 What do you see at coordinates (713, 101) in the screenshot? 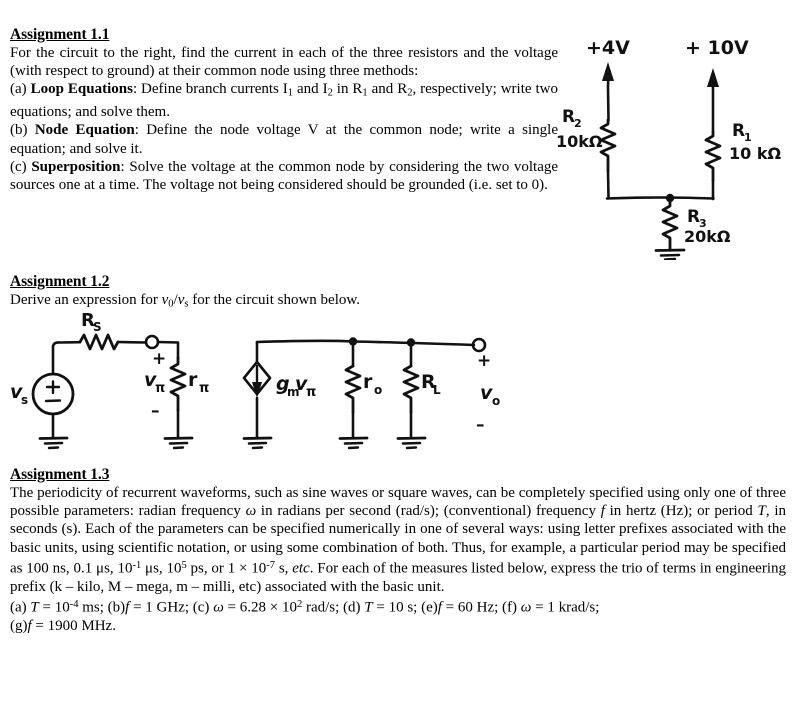
I see `circuit1-right-source-arrow` at bounding box center [713, 101].